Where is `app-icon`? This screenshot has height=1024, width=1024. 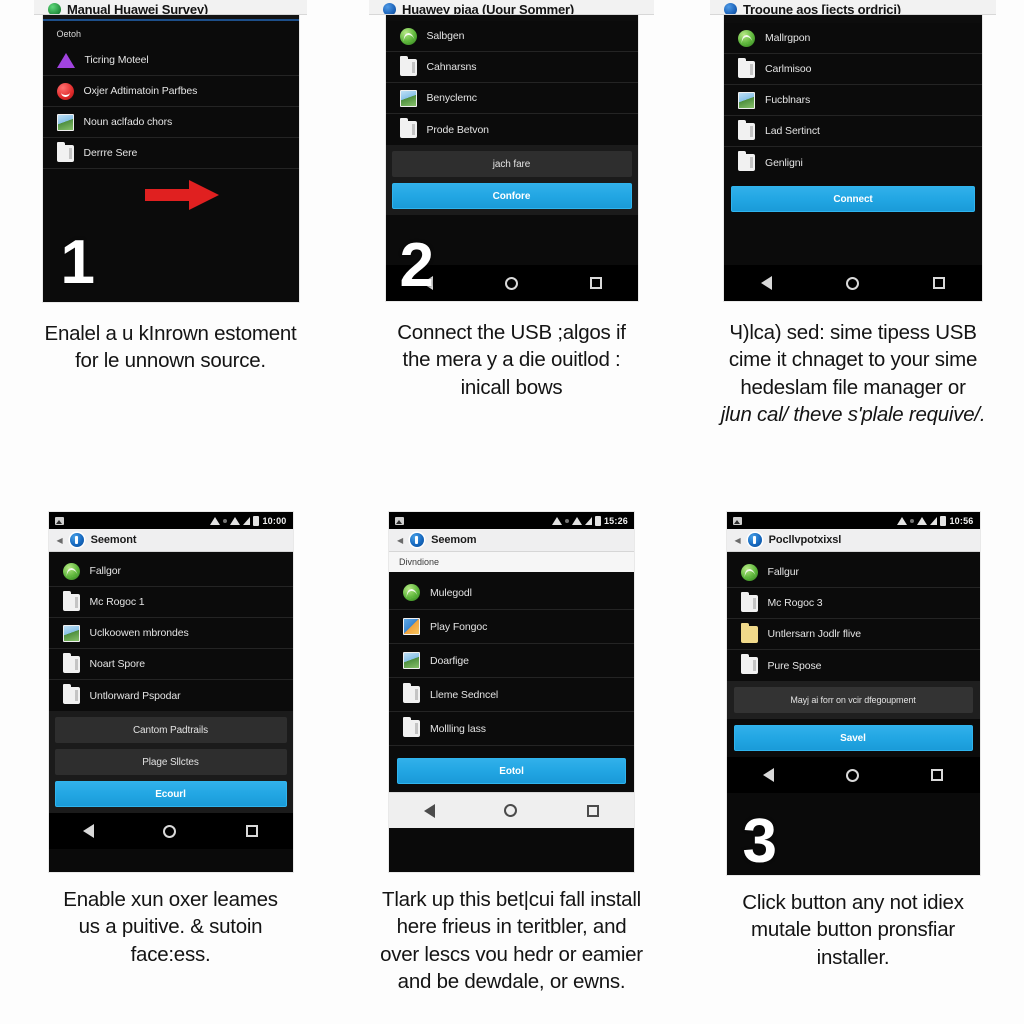 app-icon is located at coordinates (730, 8).